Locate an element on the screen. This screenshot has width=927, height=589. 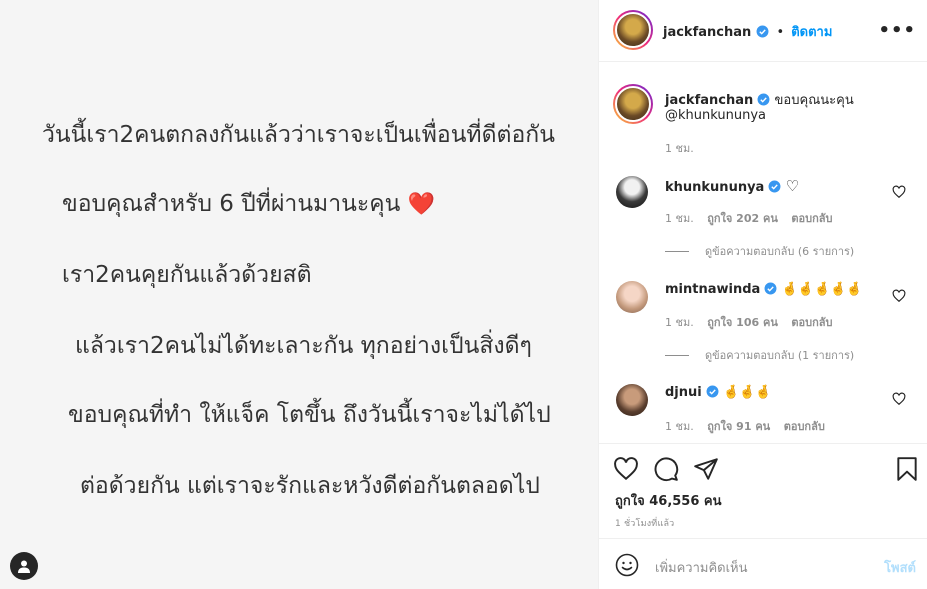
view-replies-label: ดูข้อความตอบกลับ (1 รายการ) is located at coordinates (780, 355).